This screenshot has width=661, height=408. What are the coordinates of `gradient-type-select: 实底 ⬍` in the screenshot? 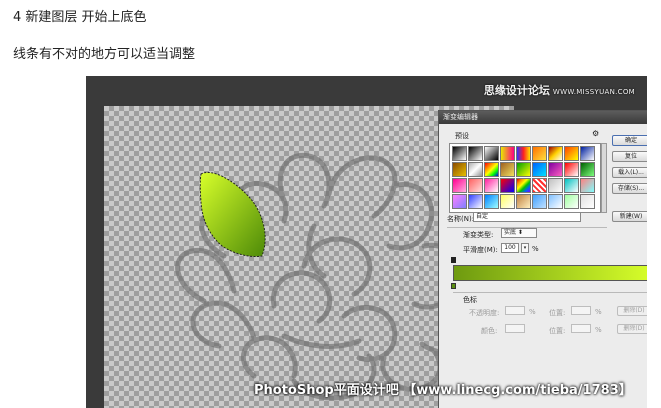 It's located at (519, 233).